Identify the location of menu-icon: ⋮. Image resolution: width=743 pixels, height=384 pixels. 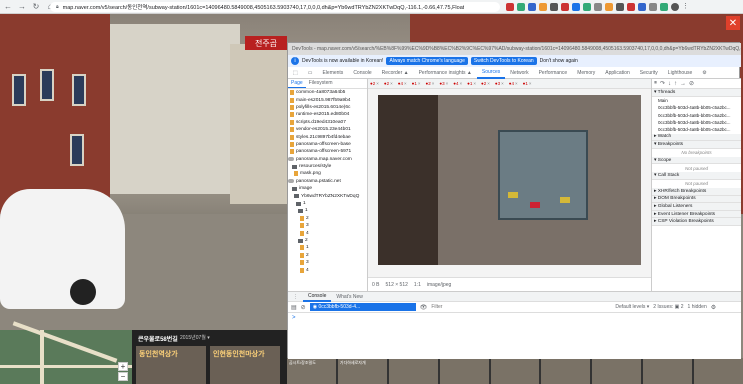
(686, 7).